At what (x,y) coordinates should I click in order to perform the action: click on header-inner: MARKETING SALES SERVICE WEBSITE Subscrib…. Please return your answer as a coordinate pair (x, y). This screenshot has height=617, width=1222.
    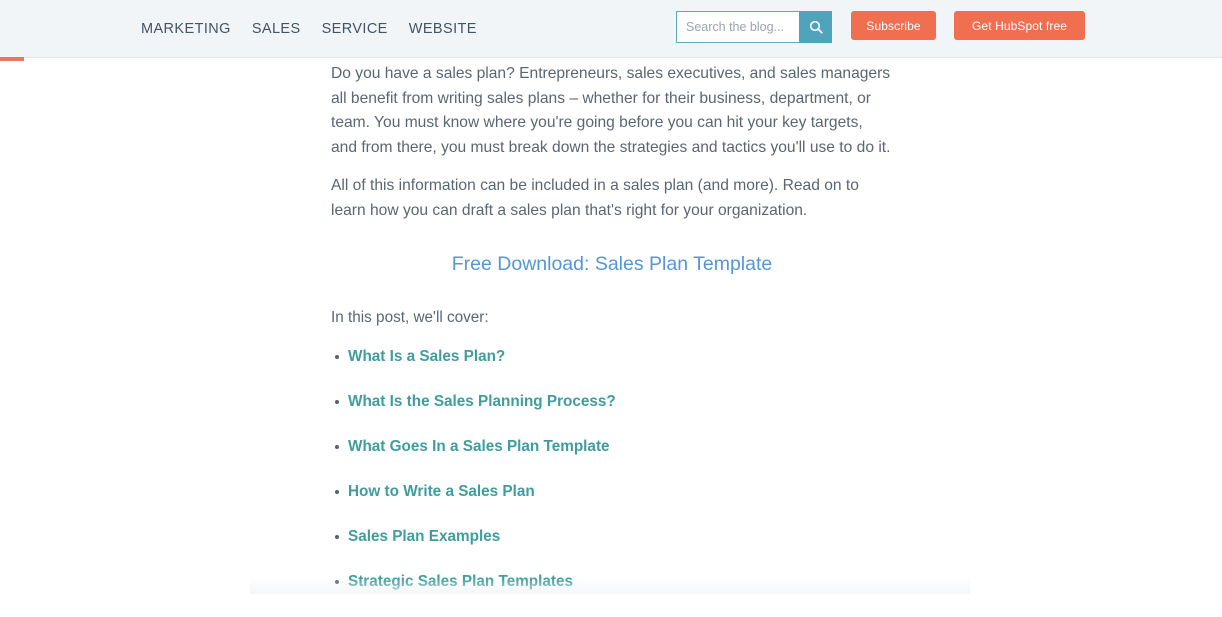
    Looking at the image, I should click on (611, 28).